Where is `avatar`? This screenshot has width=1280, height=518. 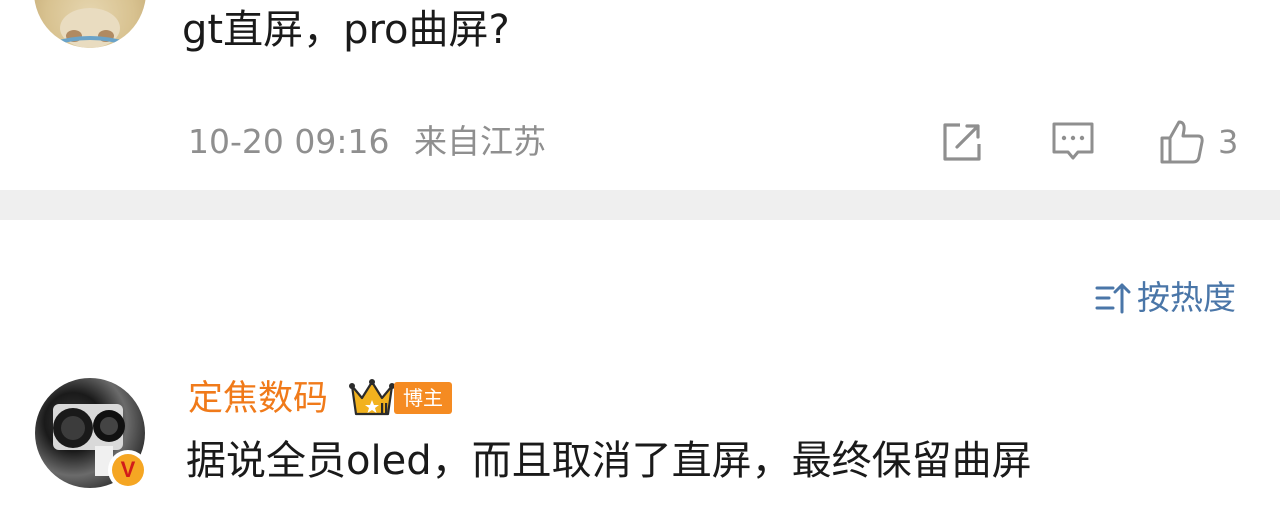
avatar is located at coordinates (90, 24).